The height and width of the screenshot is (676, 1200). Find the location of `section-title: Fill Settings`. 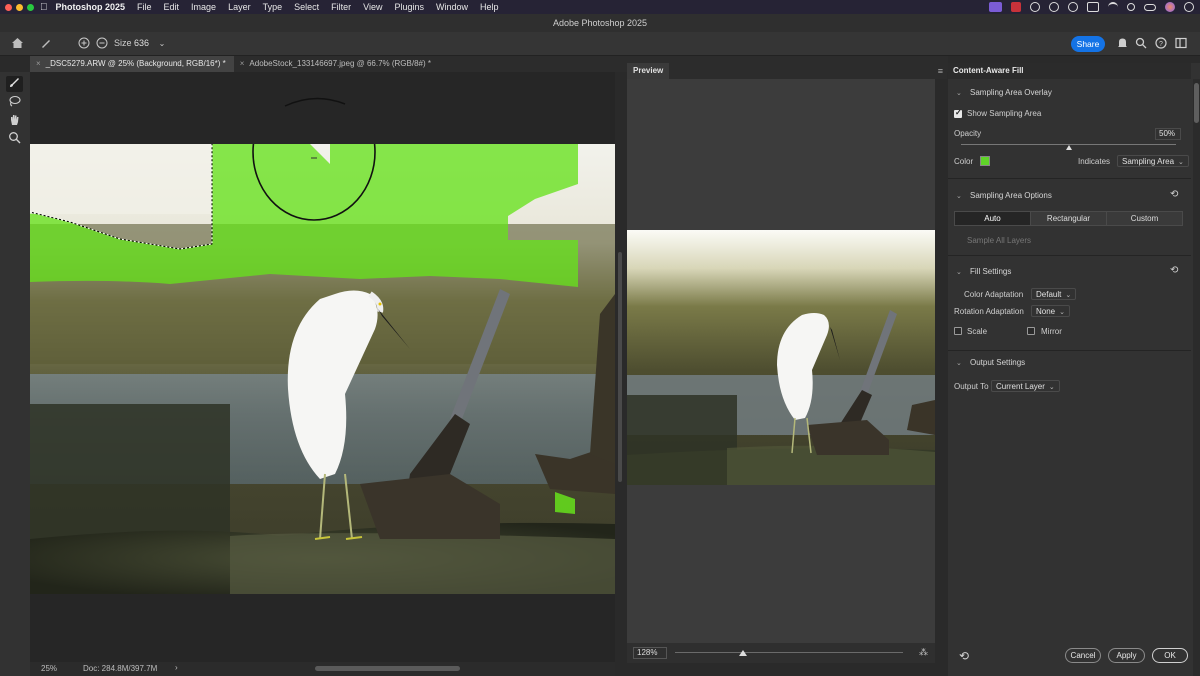

section-title: Fill Settings is located at coordinates (991, 271).